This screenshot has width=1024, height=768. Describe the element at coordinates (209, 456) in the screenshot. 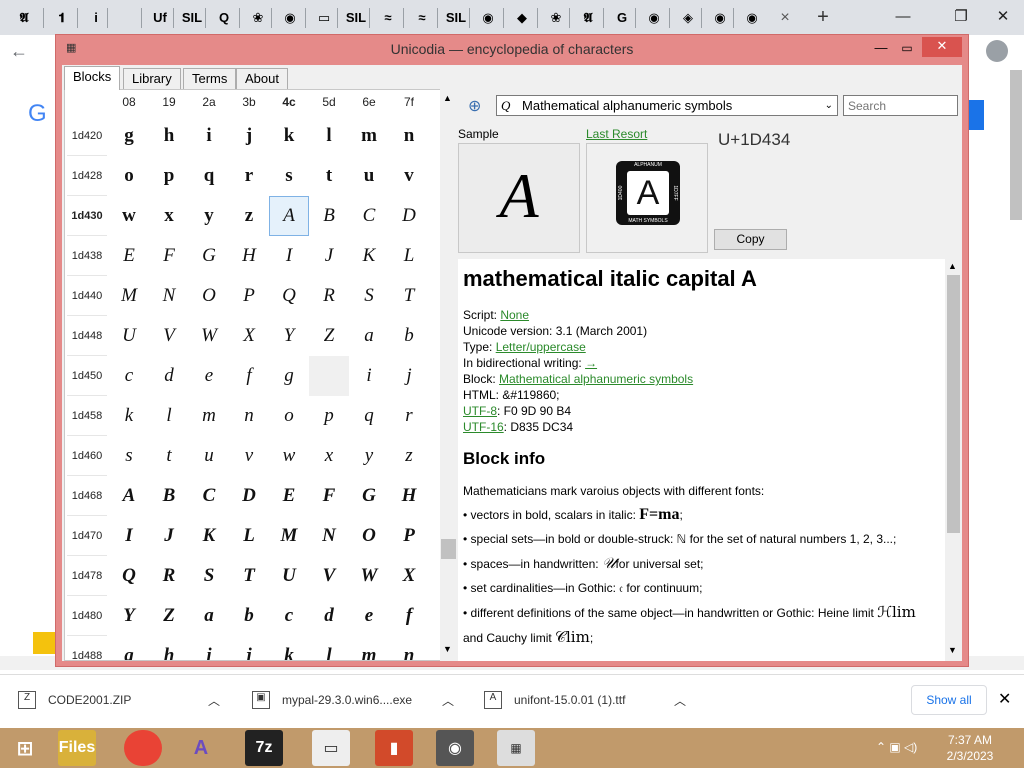

I see `character-cell: u` at that location.